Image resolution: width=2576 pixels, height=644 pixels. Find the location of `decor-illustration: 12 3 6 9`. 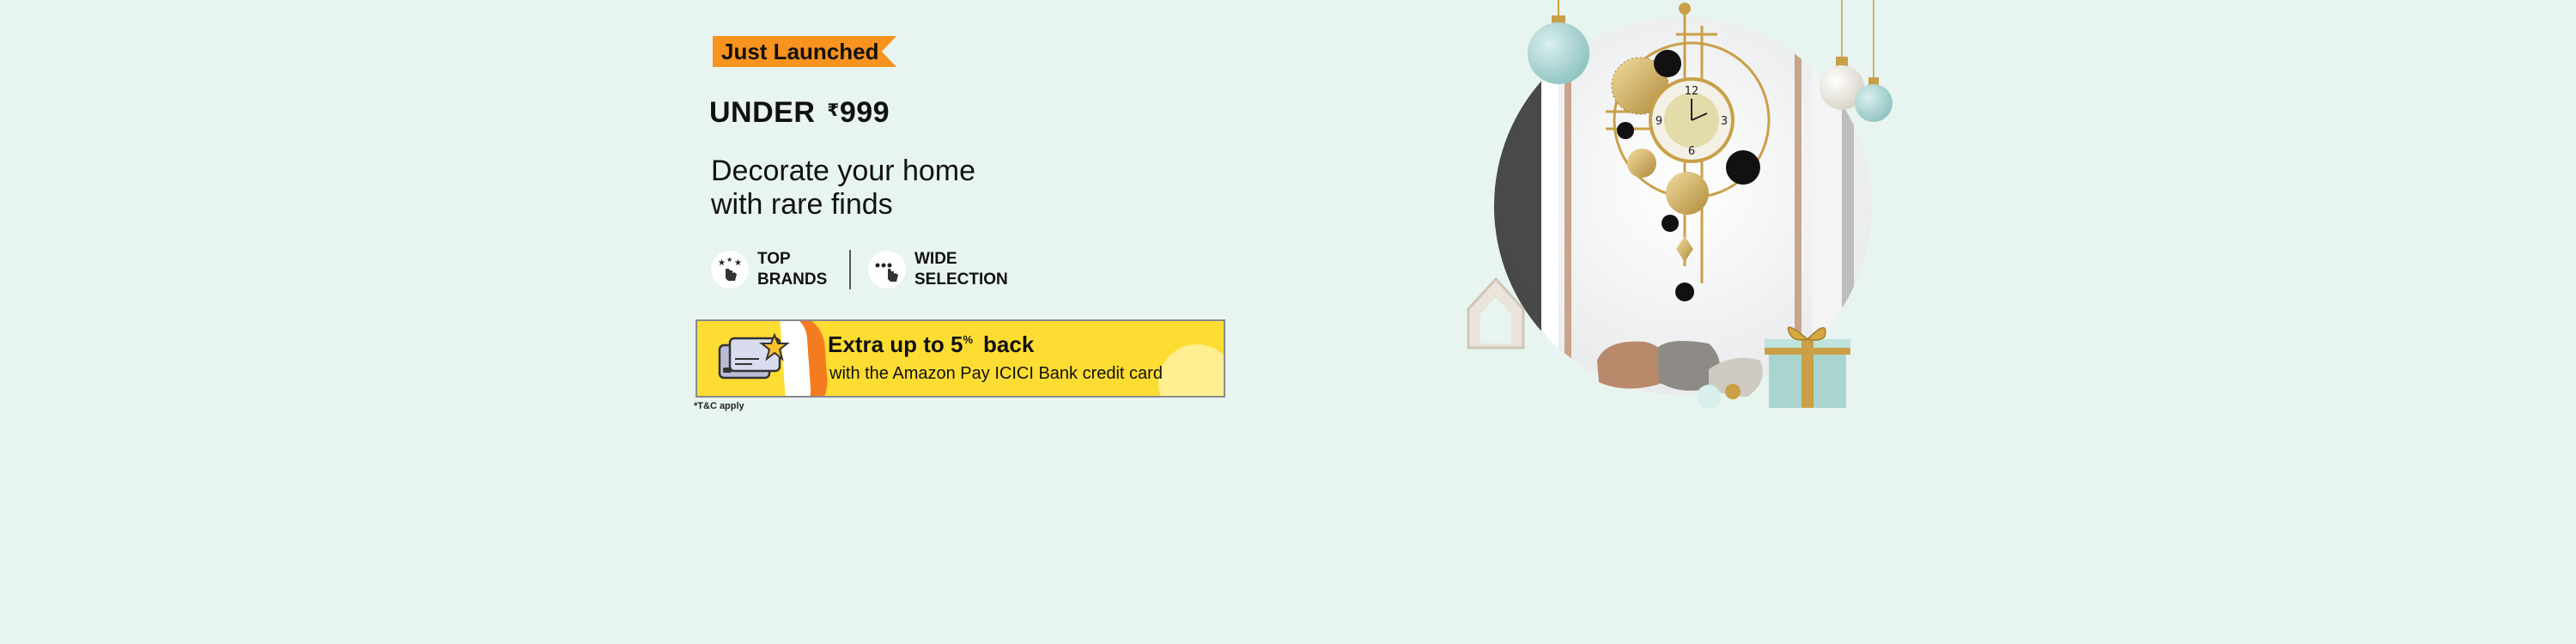

decor-illustration: 12 3 6 9 is located at coordinates (1683, 214).